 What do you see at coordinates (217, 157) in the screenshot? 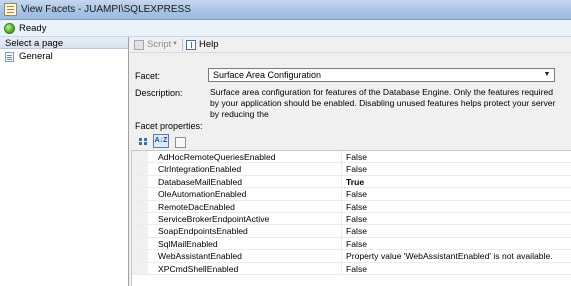
I see `property-name: AdHocRemoteQueriesEnabled` at bounding box center [217, 157].